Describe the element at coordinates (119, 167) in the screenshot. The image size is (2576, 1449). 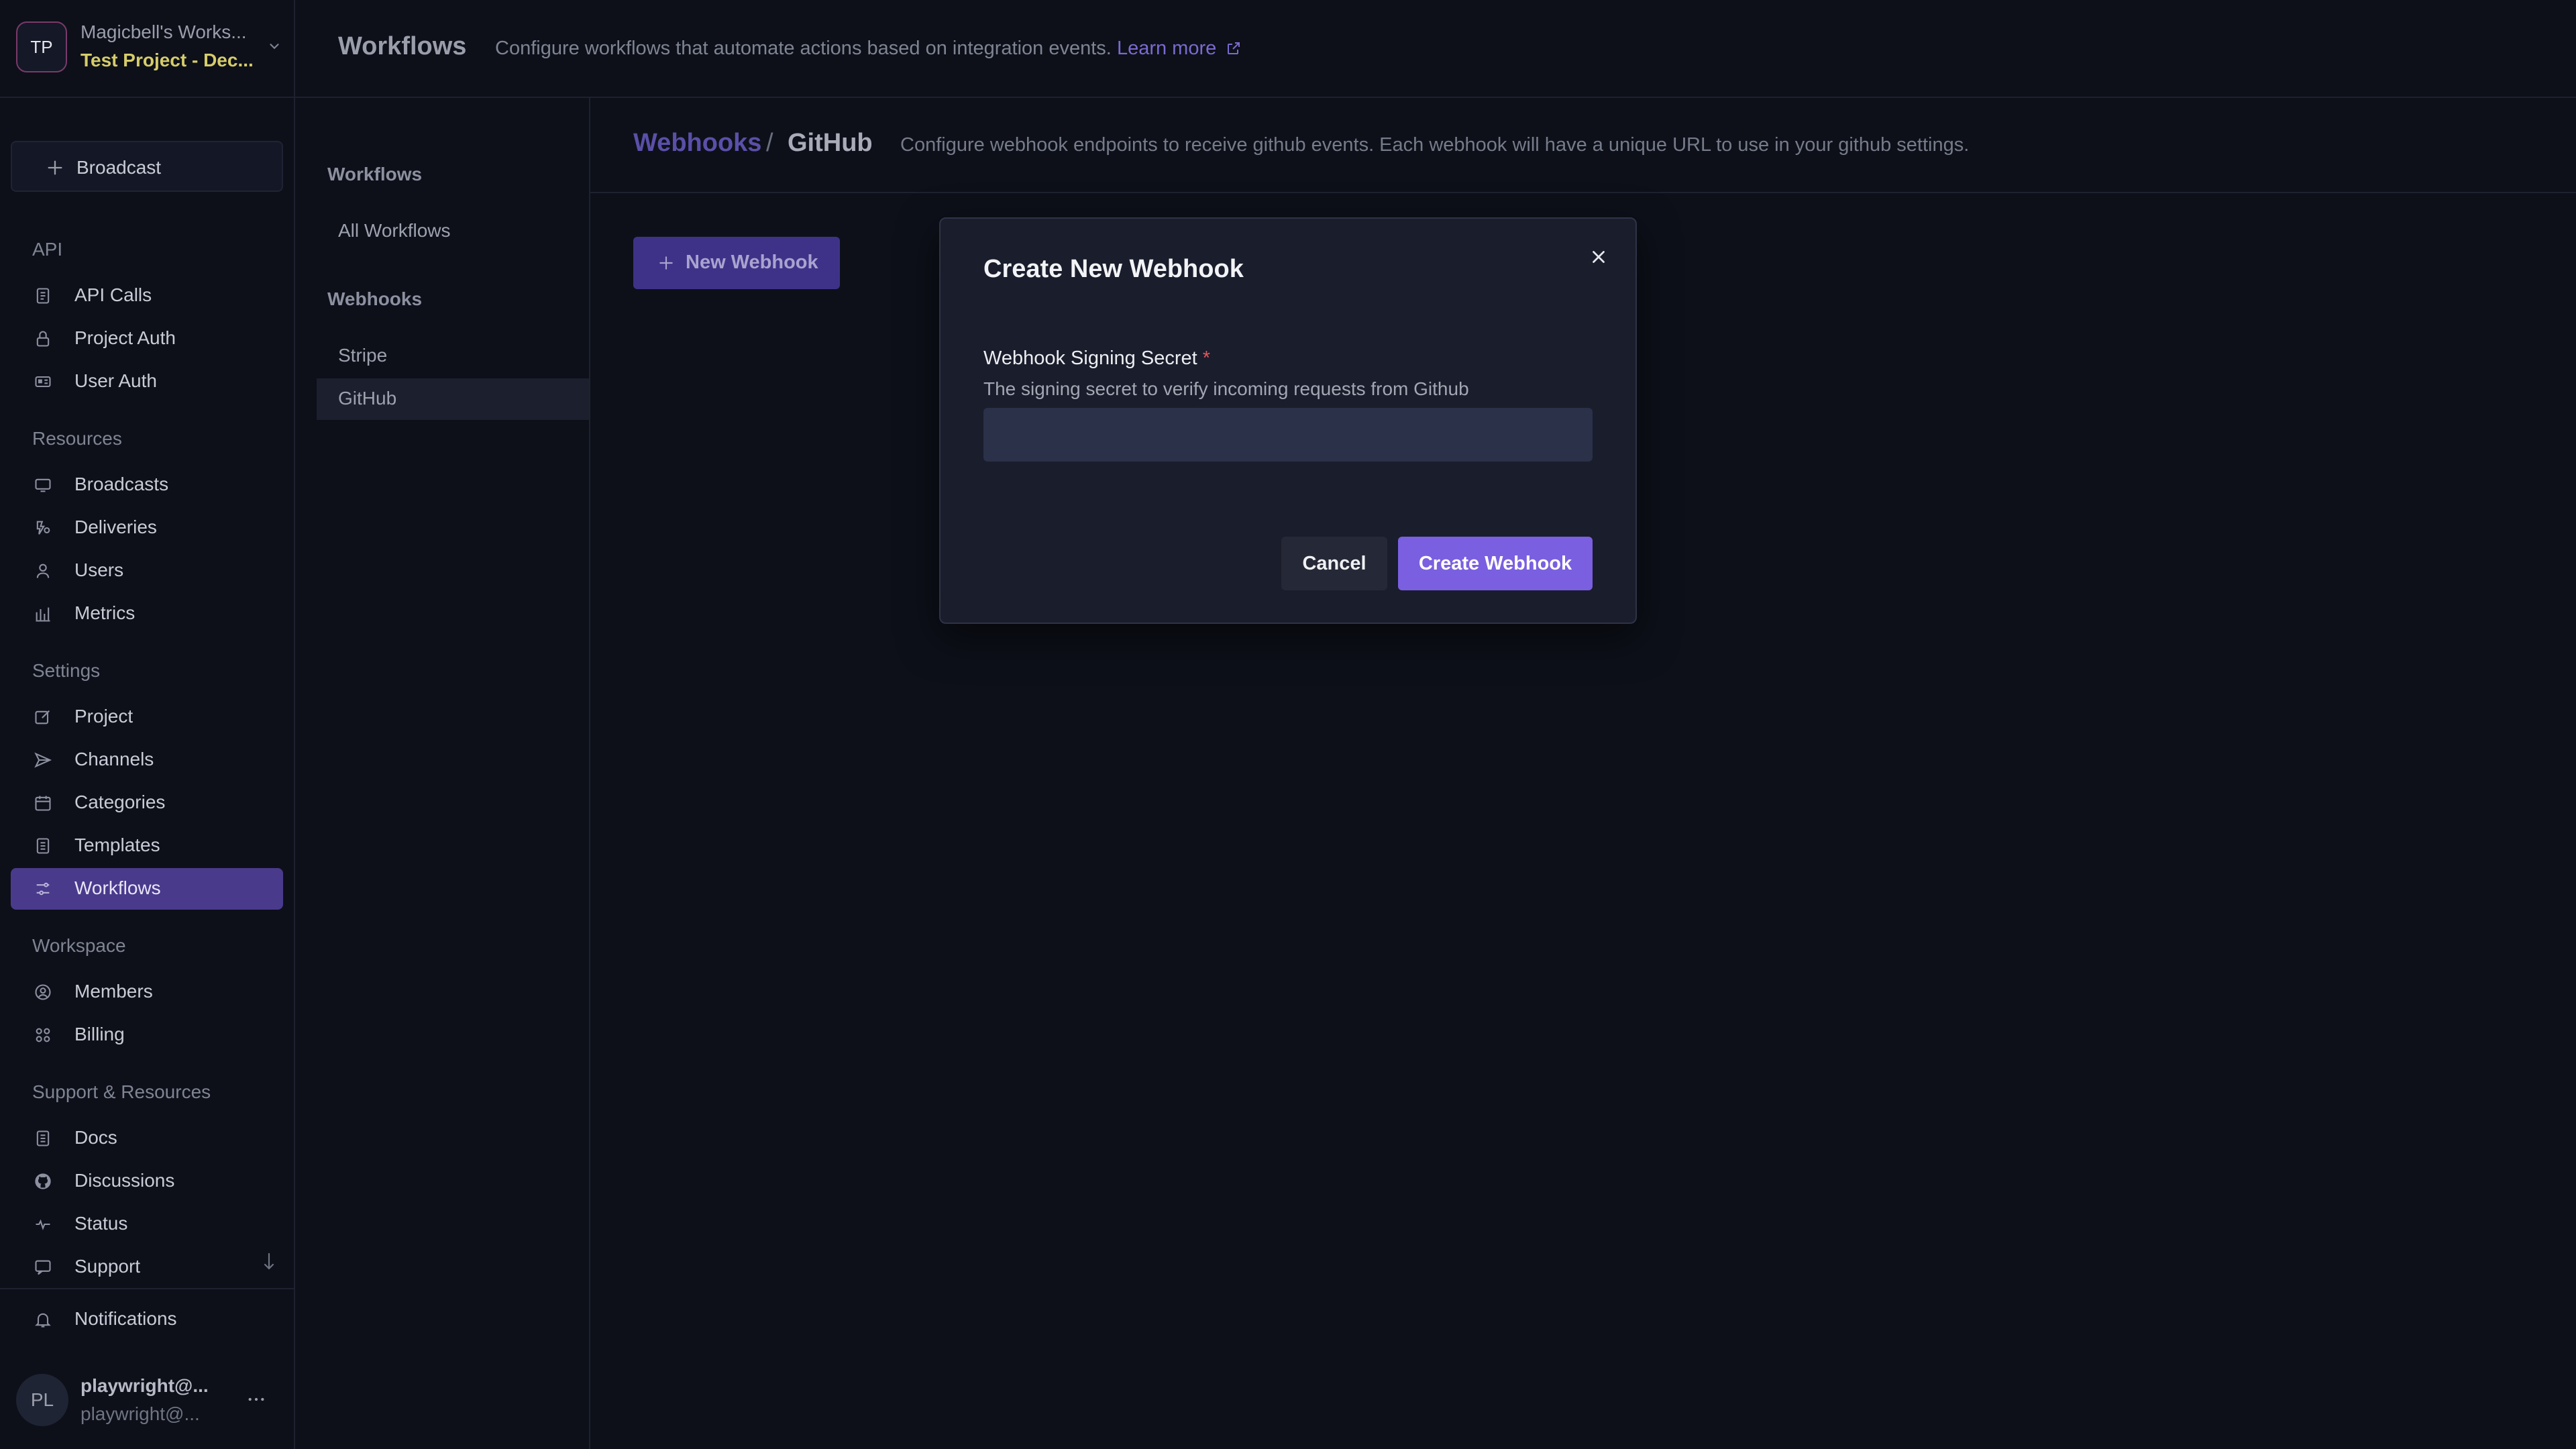
I see `broadcast-label: Broadcast` at that location.